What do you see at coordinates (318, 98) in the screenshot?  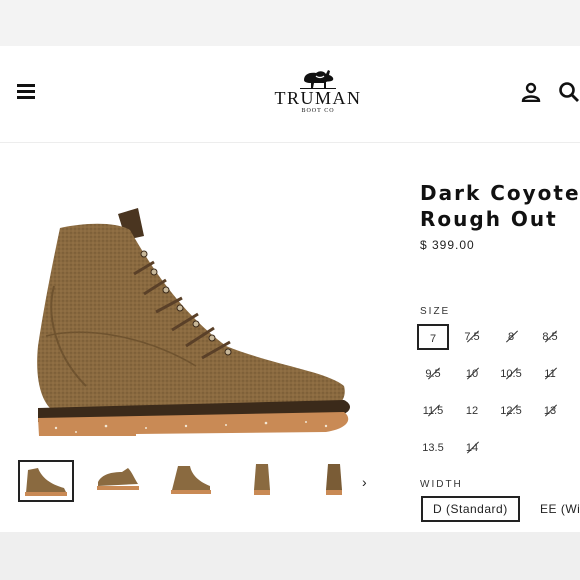 I see `brand-name: TRUMAN` at bounding box center [318, 98].